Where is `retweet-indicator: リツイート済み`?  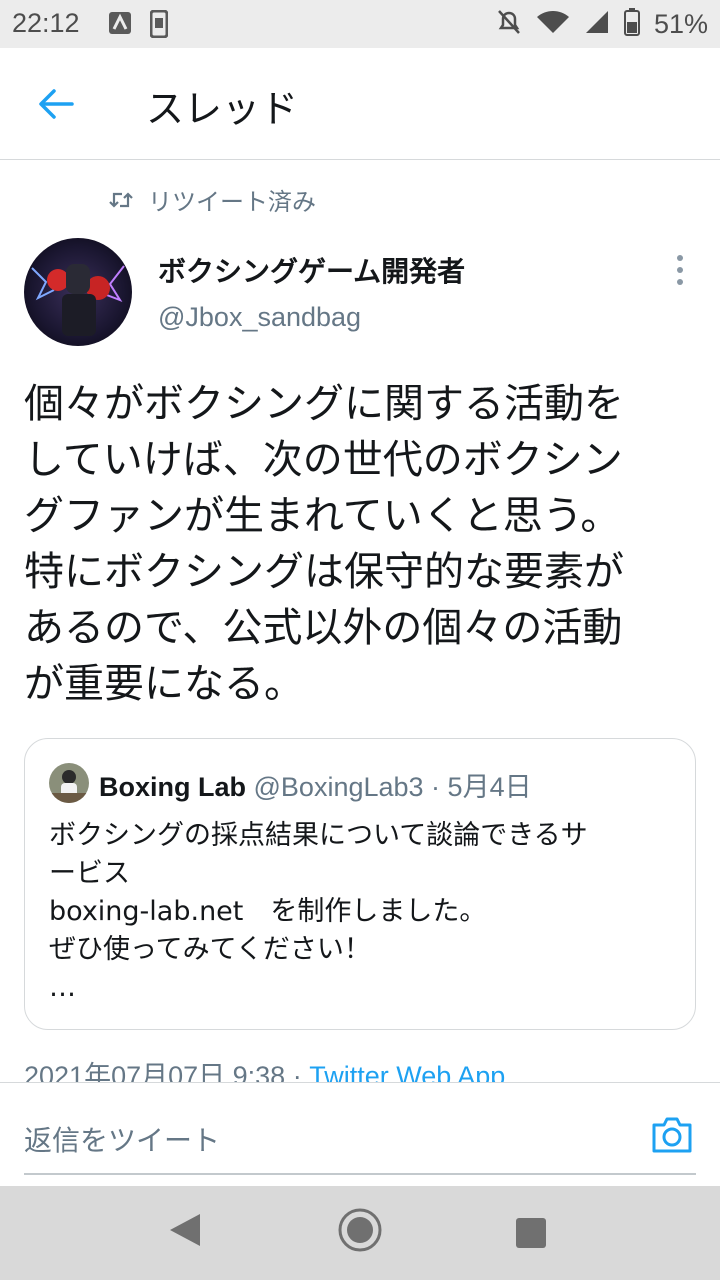 retweet-indicator: リツイート済み is located at coordinates (212, 199).